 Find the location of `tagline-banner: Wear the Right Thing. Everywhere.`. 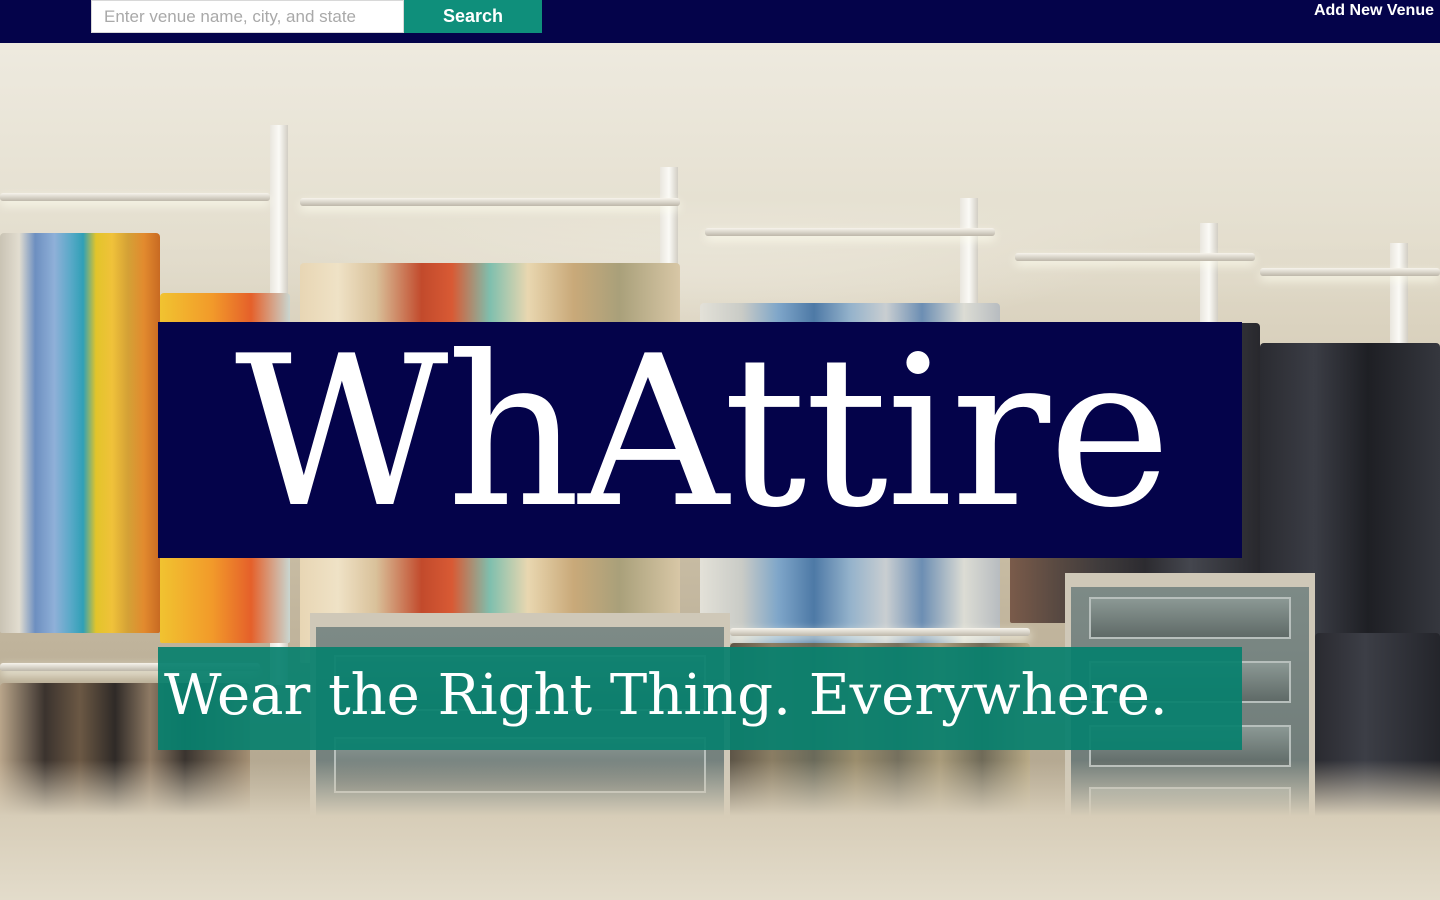

tagline-banner: Wear the Right Thing. Everywhere. is located at coordinates (700, 698).